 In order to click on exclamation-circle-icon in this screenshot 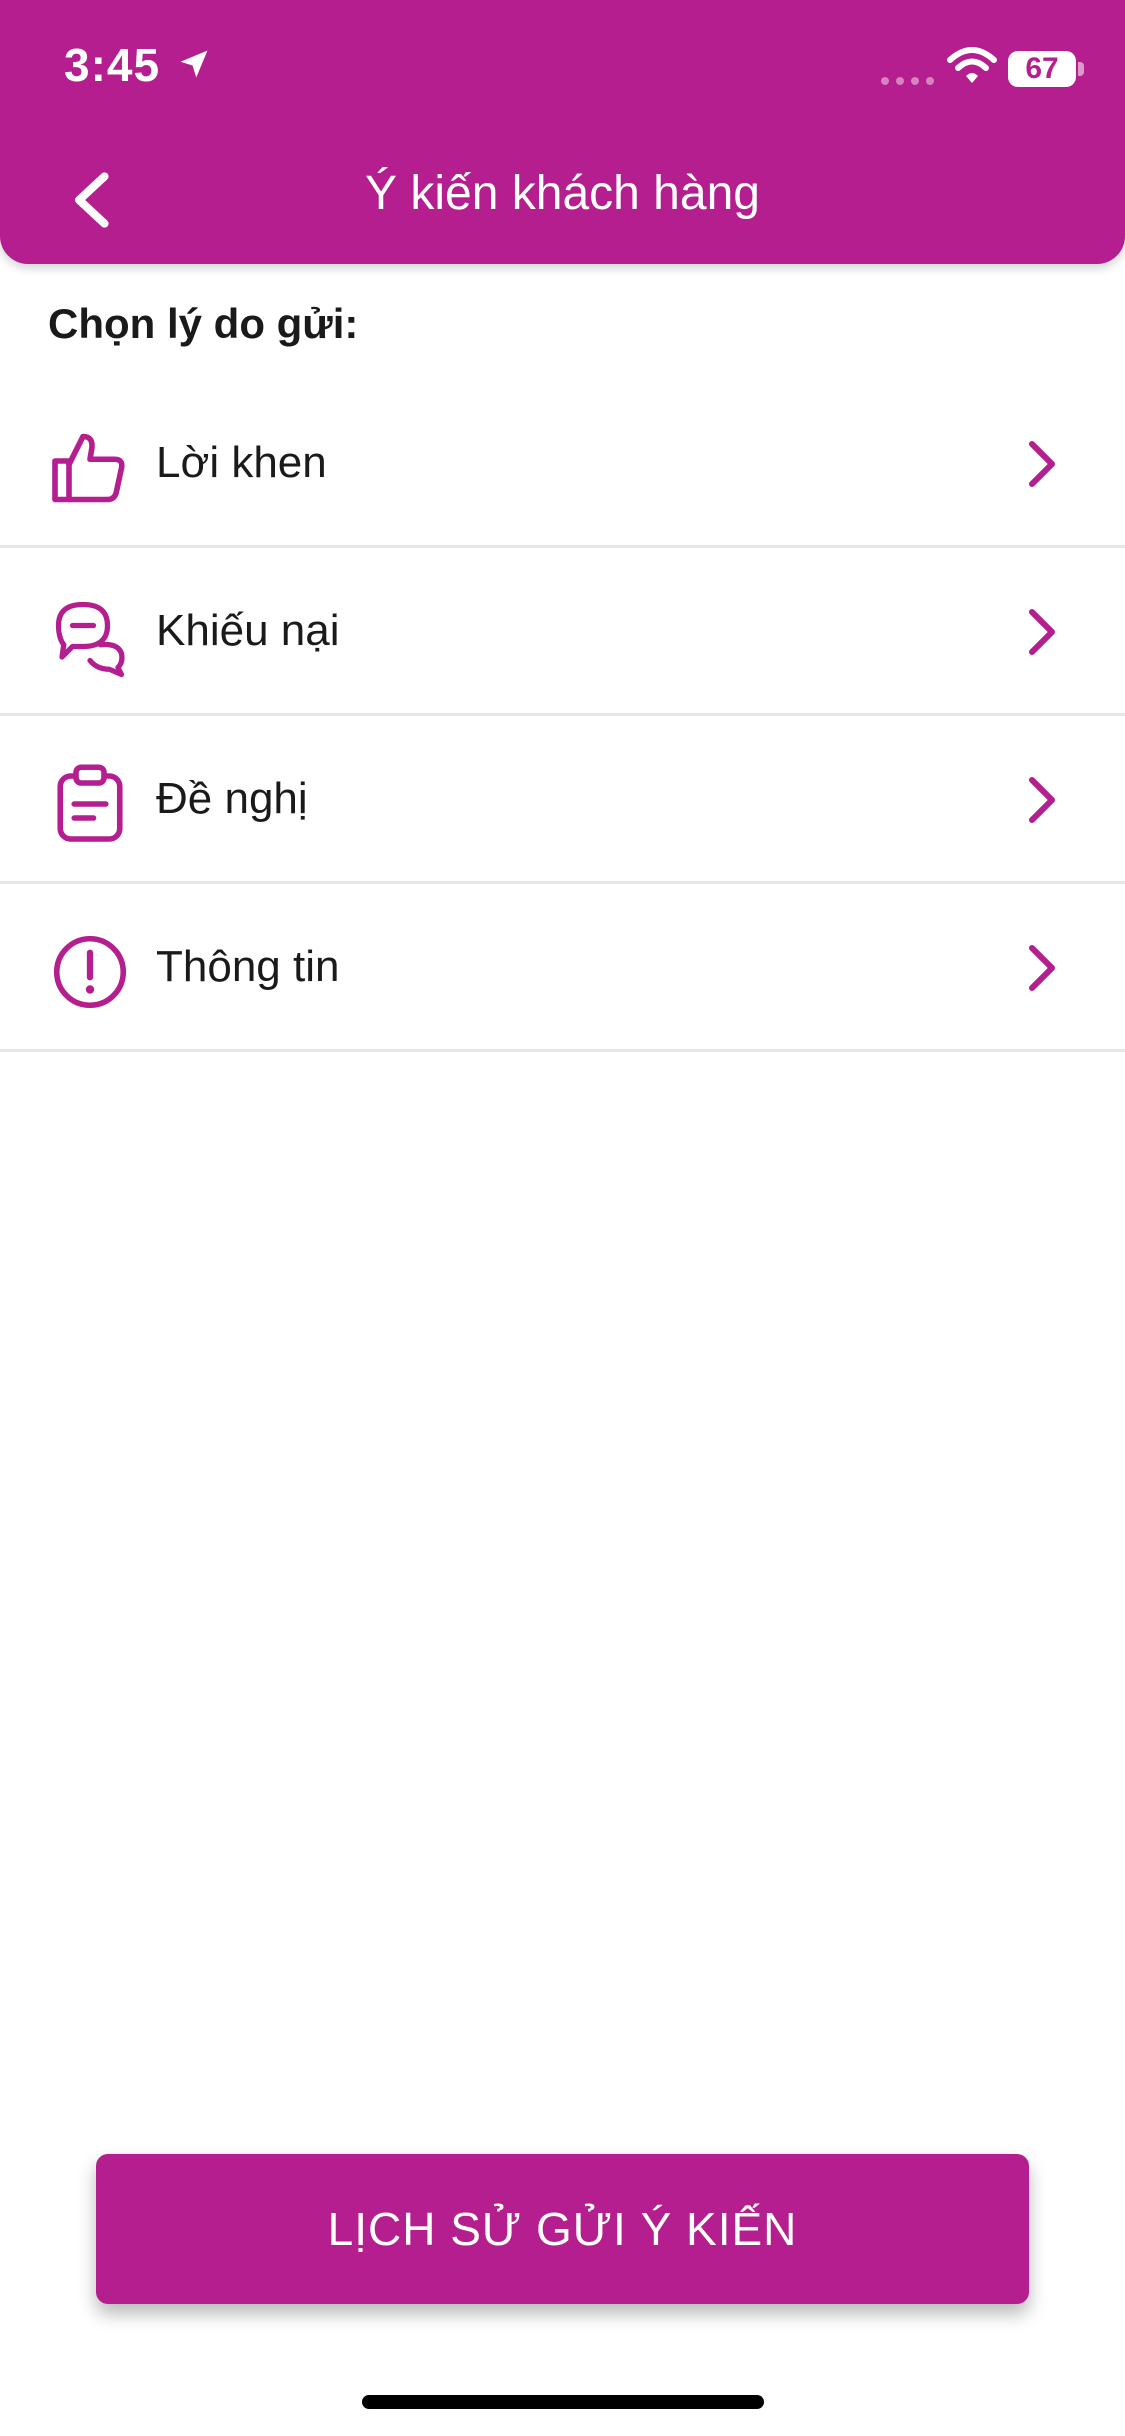, I will do `click(90, 972)`.